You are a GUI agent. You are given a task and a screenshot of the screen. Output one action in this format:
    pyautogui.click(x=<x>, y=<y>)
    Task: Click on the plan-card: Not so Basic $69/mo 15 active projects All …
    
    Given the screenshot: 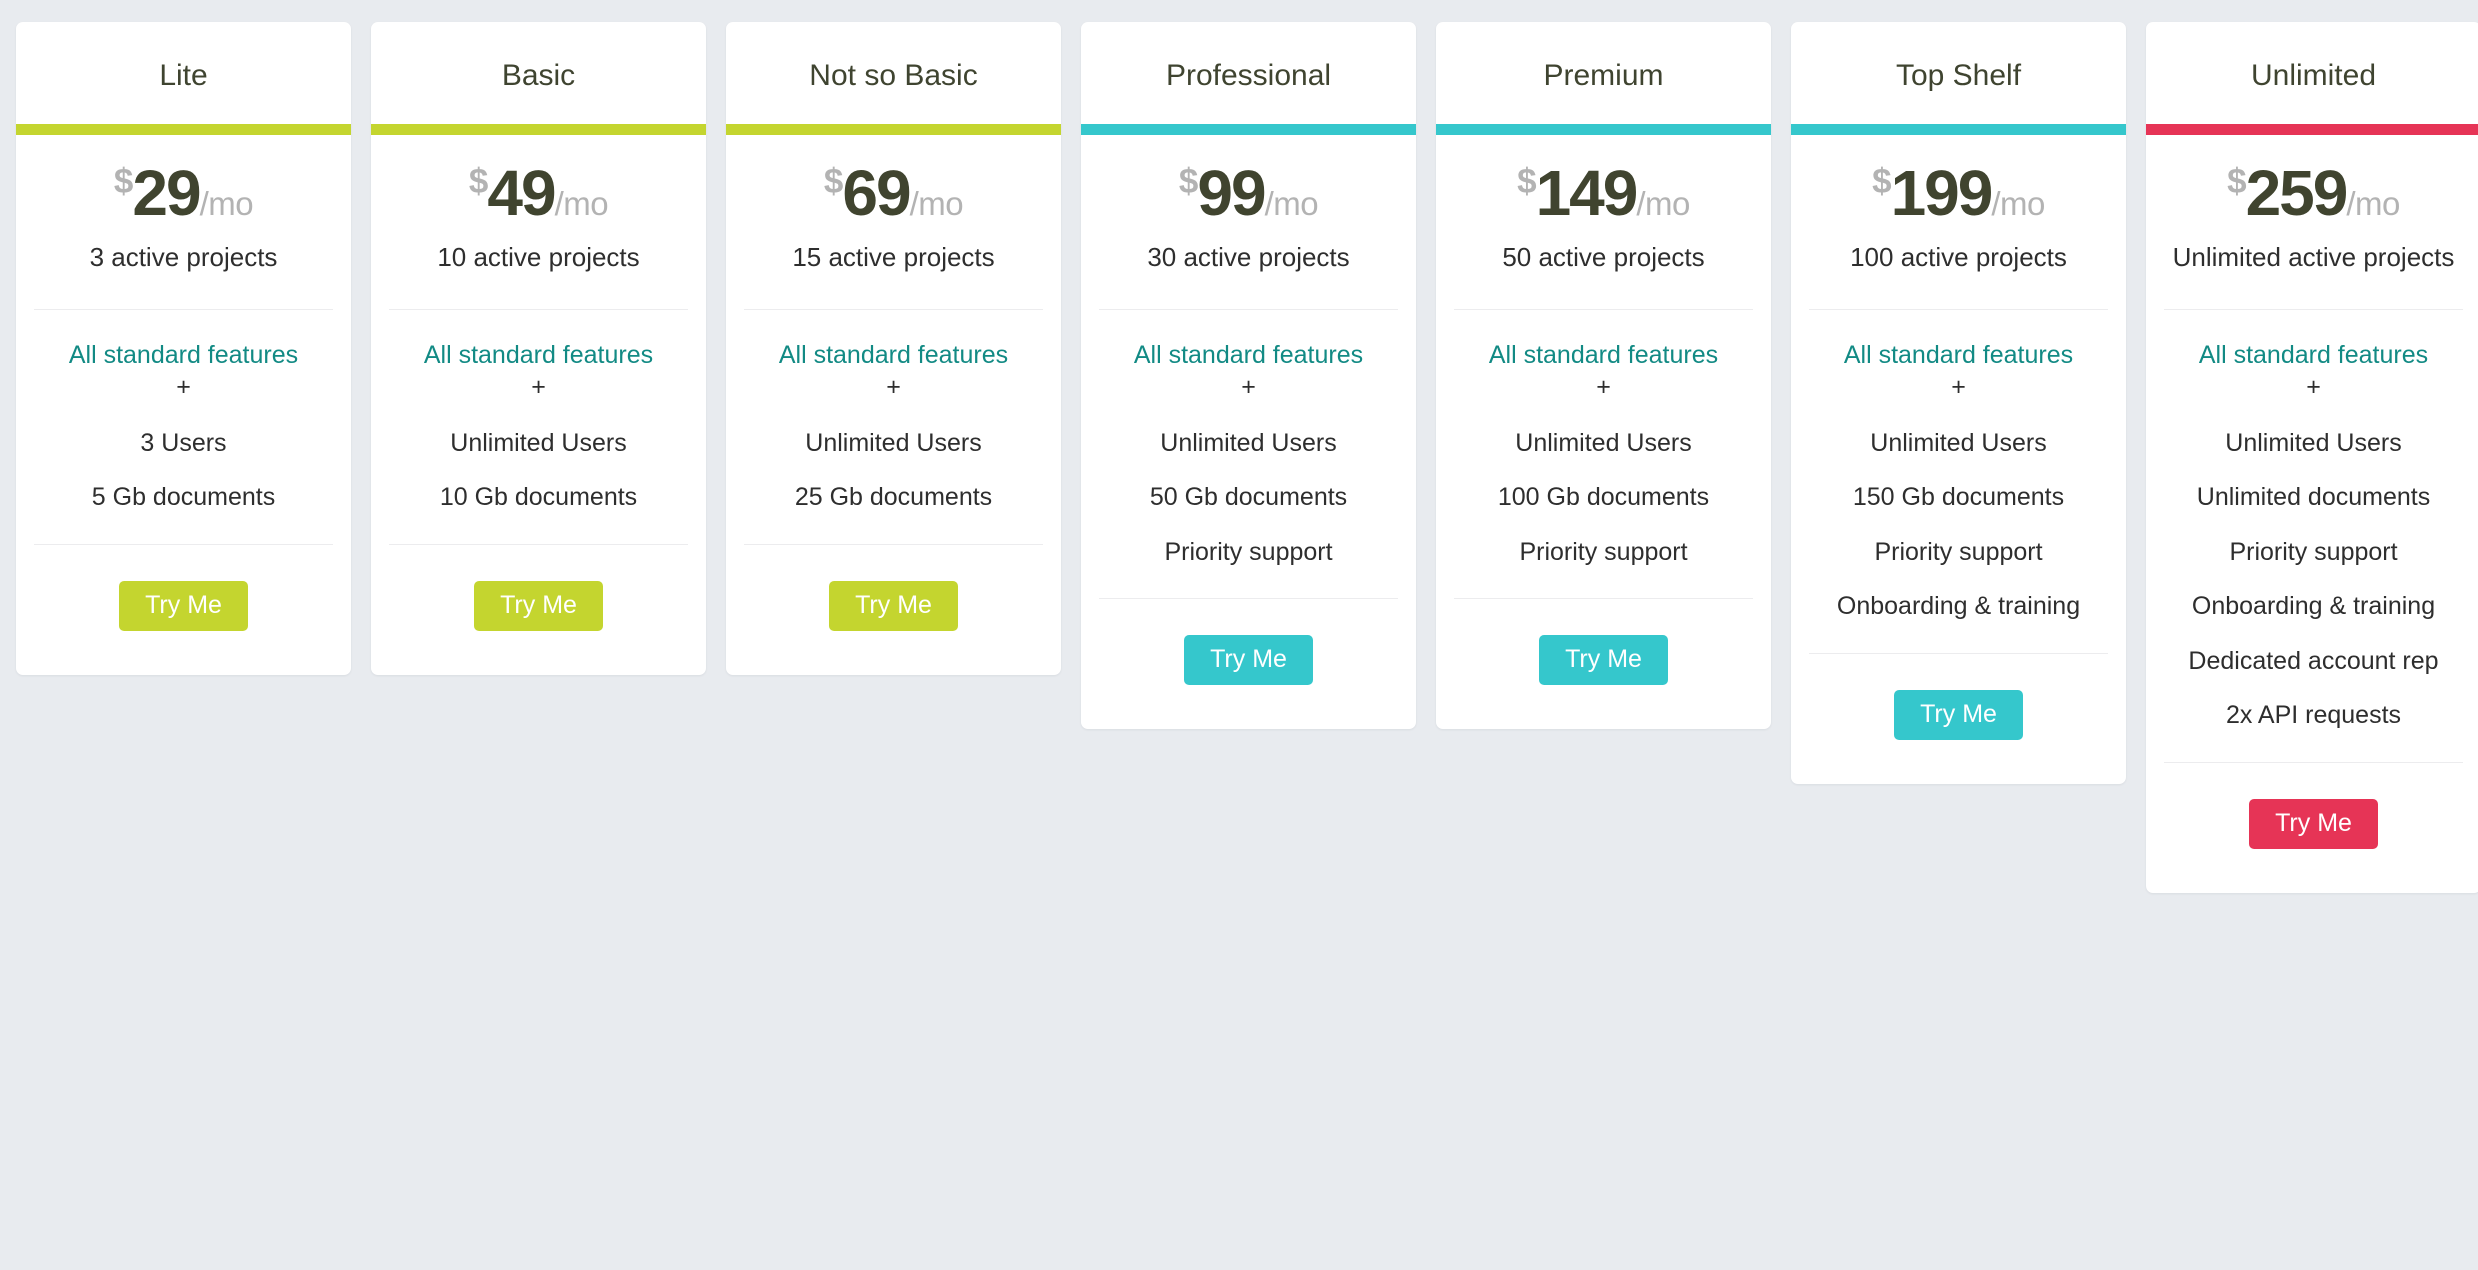 What is the action you would take?
    pyautogui.click(x=893, y=348)
    